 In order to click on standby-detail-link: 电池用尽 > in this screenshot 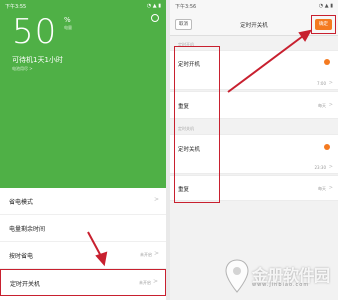, I will do `click(22, 69)`.